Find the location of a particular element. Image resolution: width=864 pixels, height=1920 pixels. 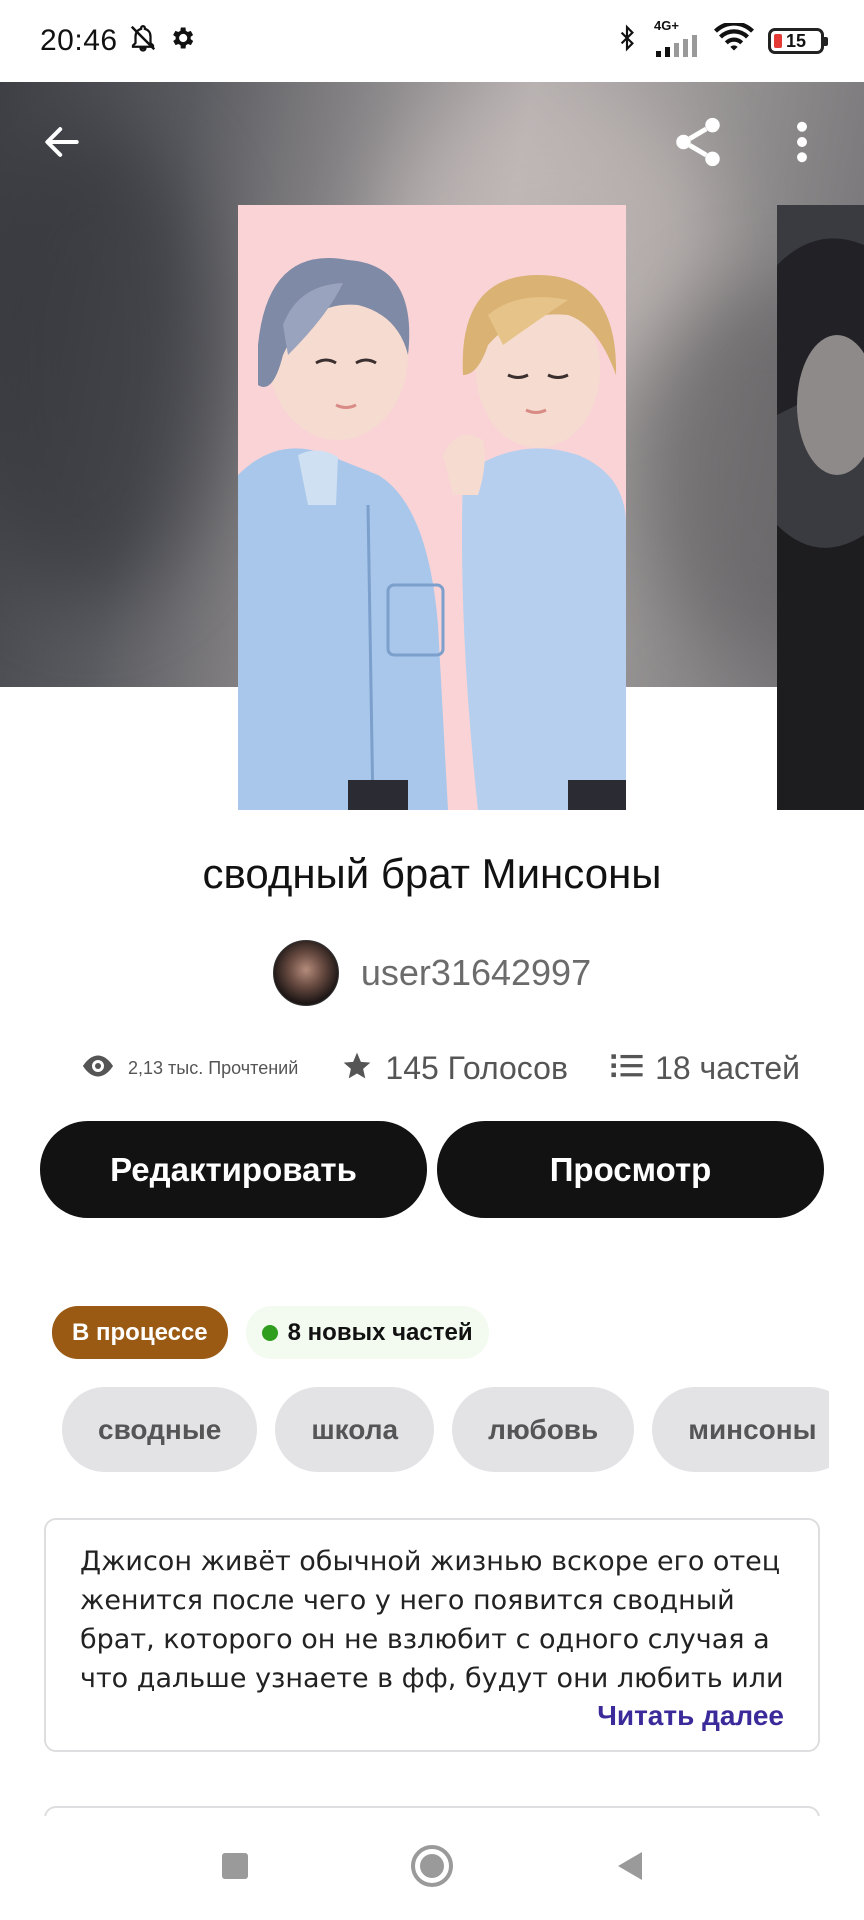

signal-icon is located at coordinates (677, 48).